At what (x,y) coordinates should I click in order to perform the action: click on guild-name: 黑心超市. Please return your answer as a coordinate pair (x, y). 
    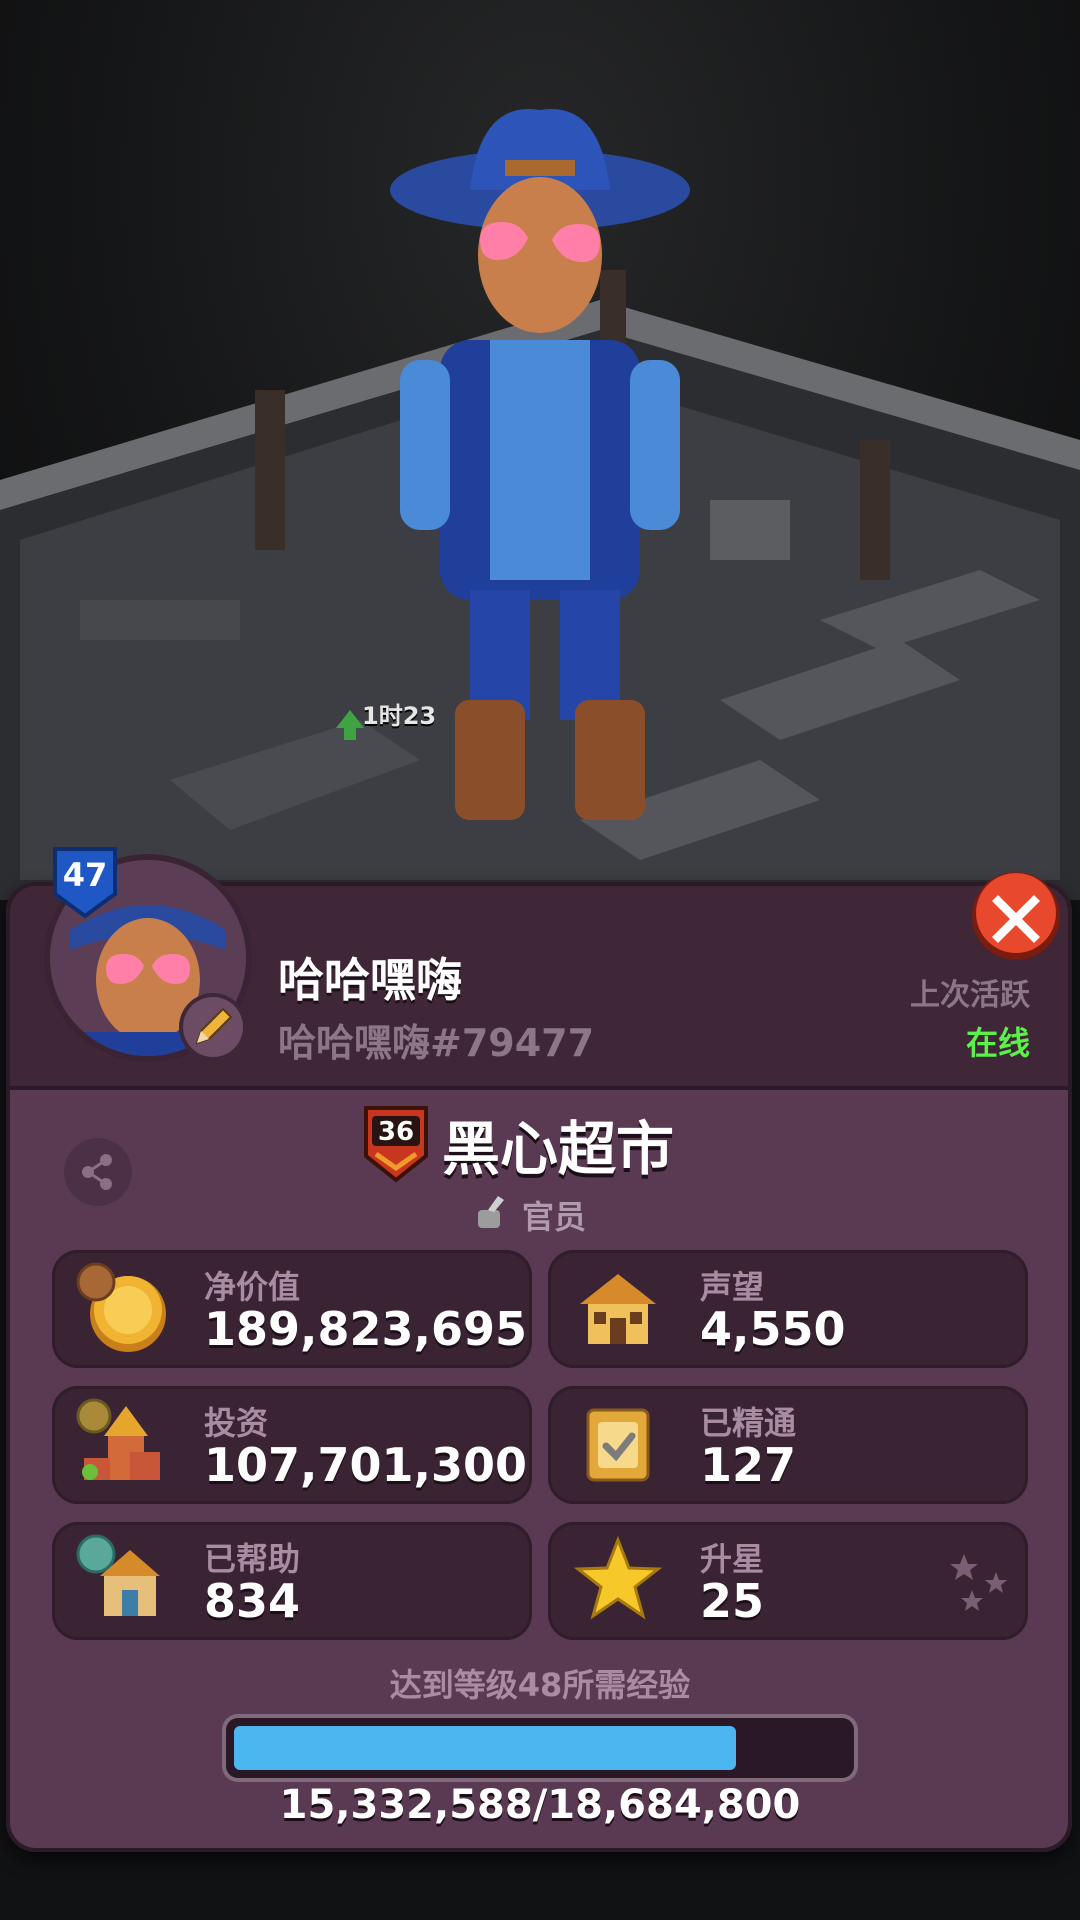
    Looking at the image, I should click on (558, 1144).